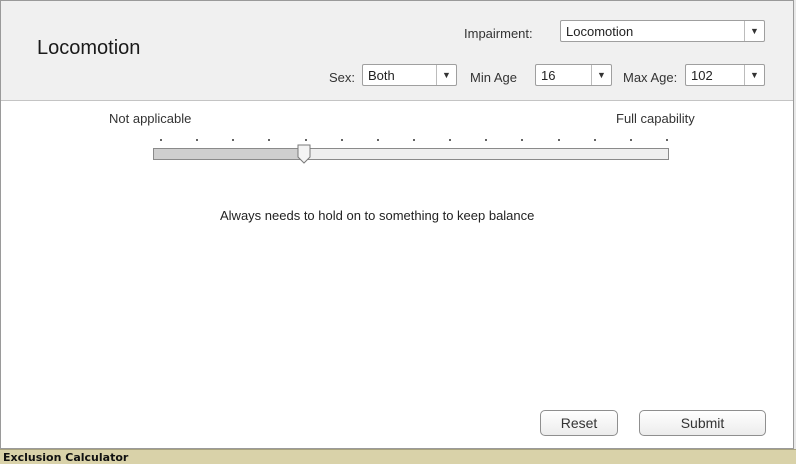 This screenshot has width=796, height=464. I want to click on impairment-value: Locomotion, so click(600, 31).